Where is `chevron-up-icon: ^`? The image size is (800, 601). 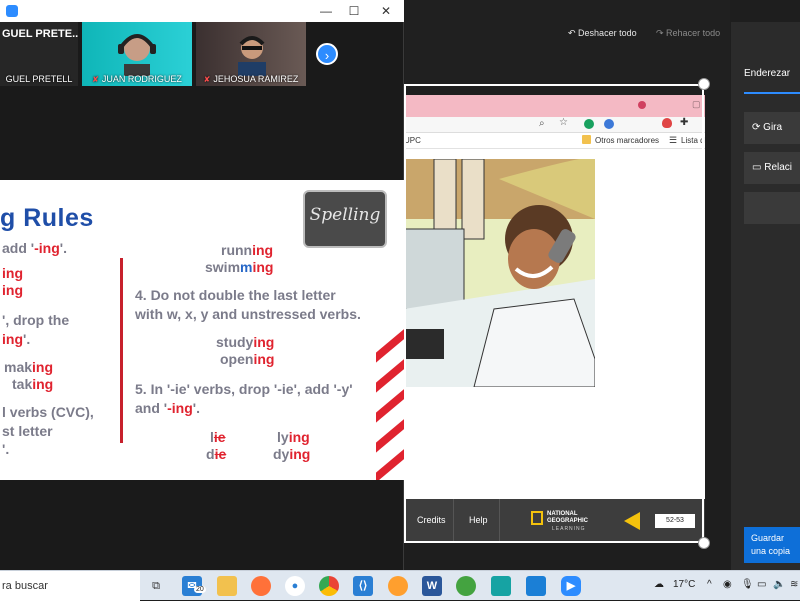
chevron-up-icon: ^ is located at coordinates (709, 584).